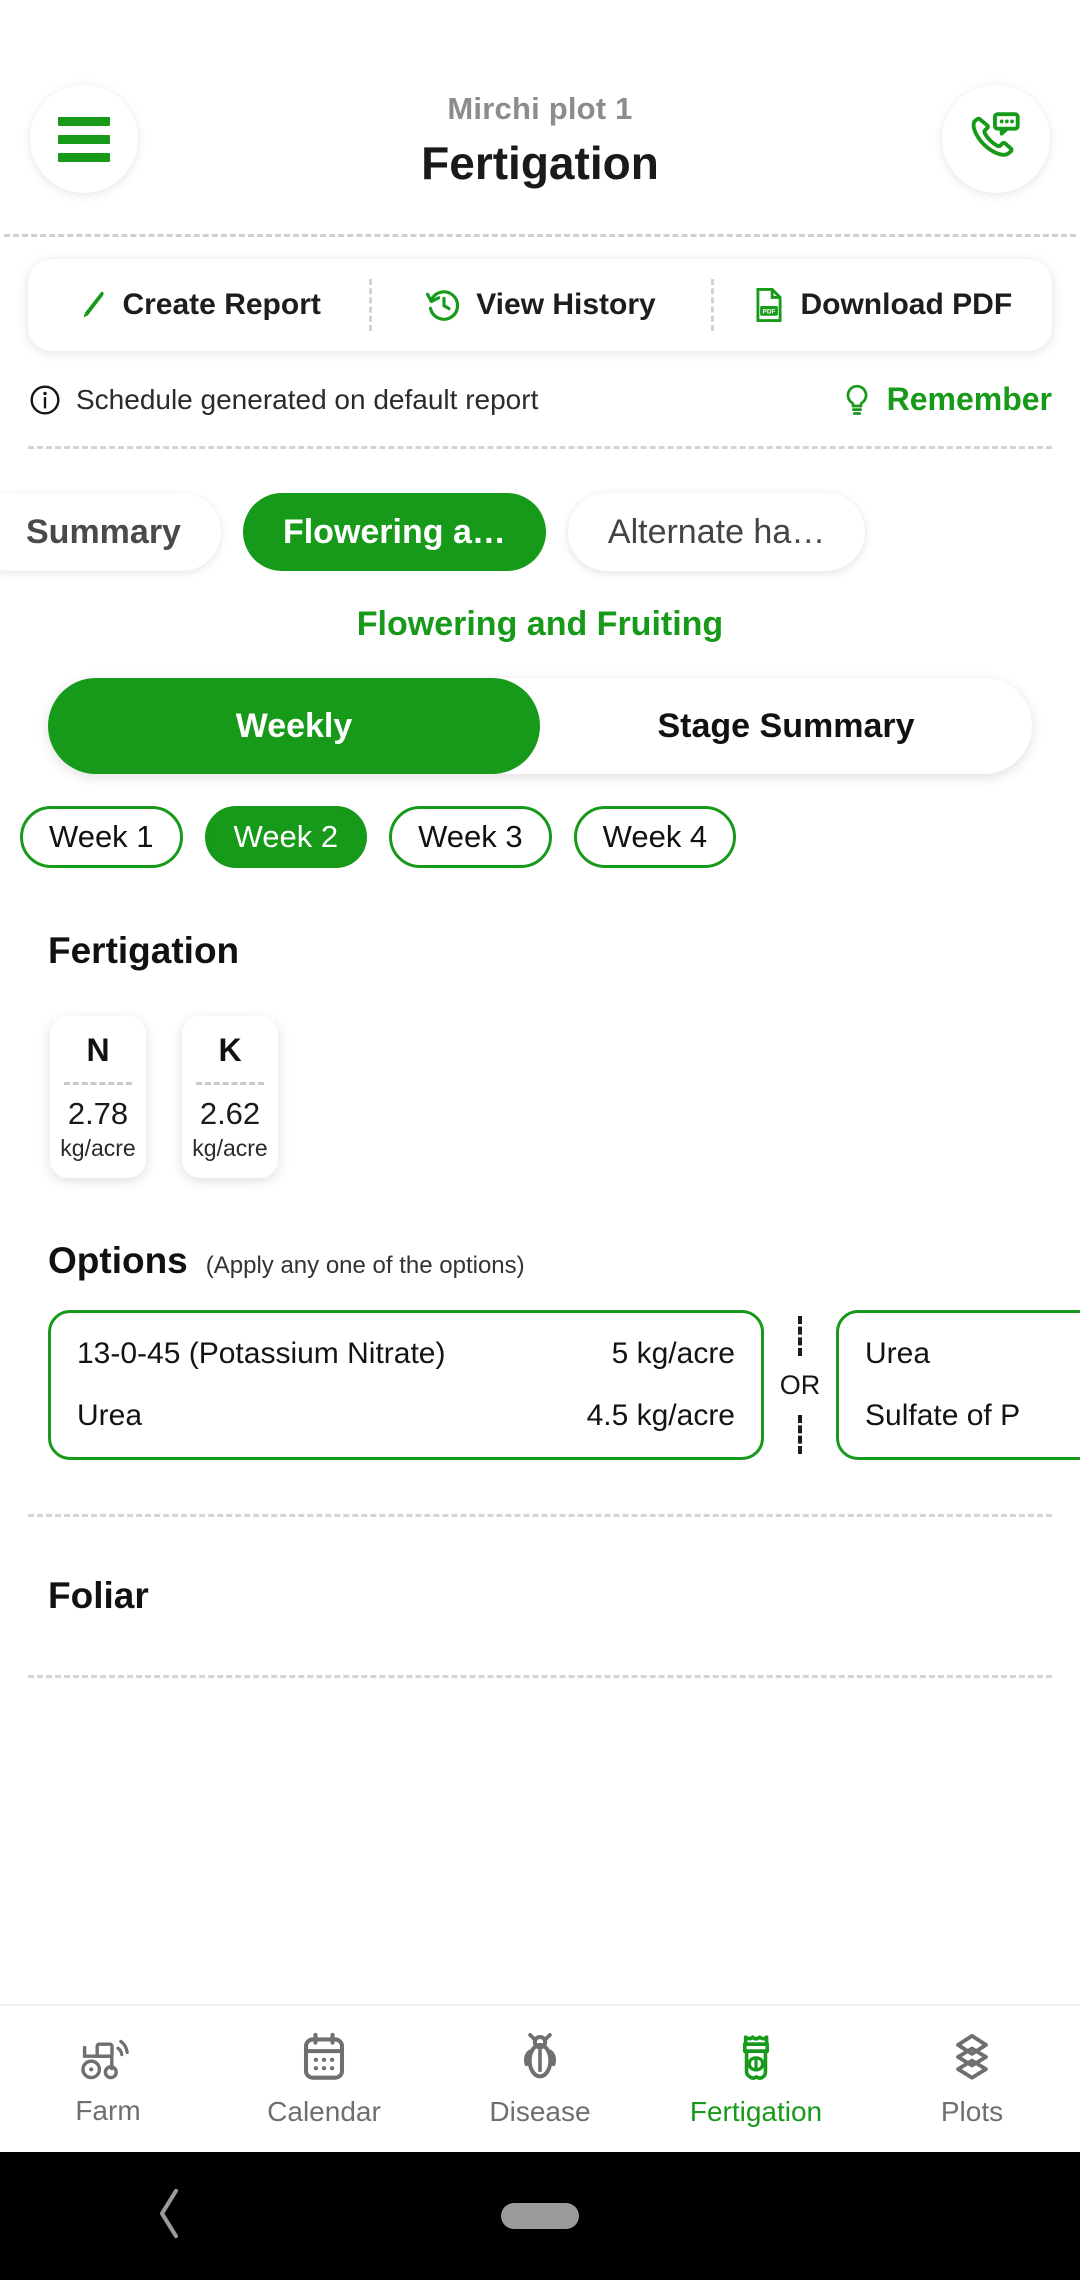 The width and height of the screenshot is (1080, 2280). What do you see at coordinates (856, 399) in the screenshot?
I see `lightbulb-icon` at bounding box center [856, 399].